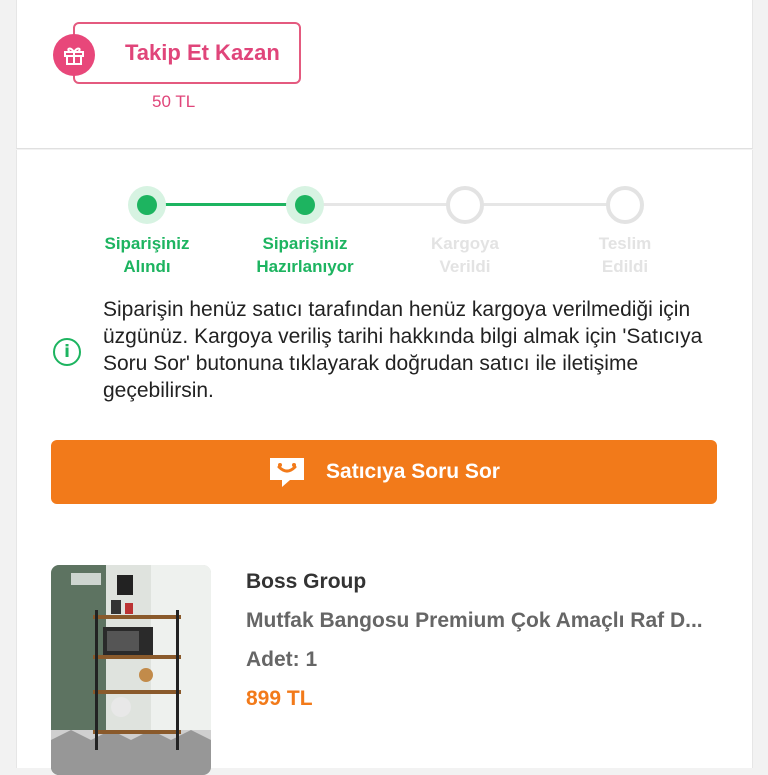 Image resolution: width=768 pixels, height=775 pixels. What do you see at coordinates (305, 255) in the screenshot?
I see `step-label-preparing: Siparişiniz Hazırlanıyor` at bounding box center [305, 255].